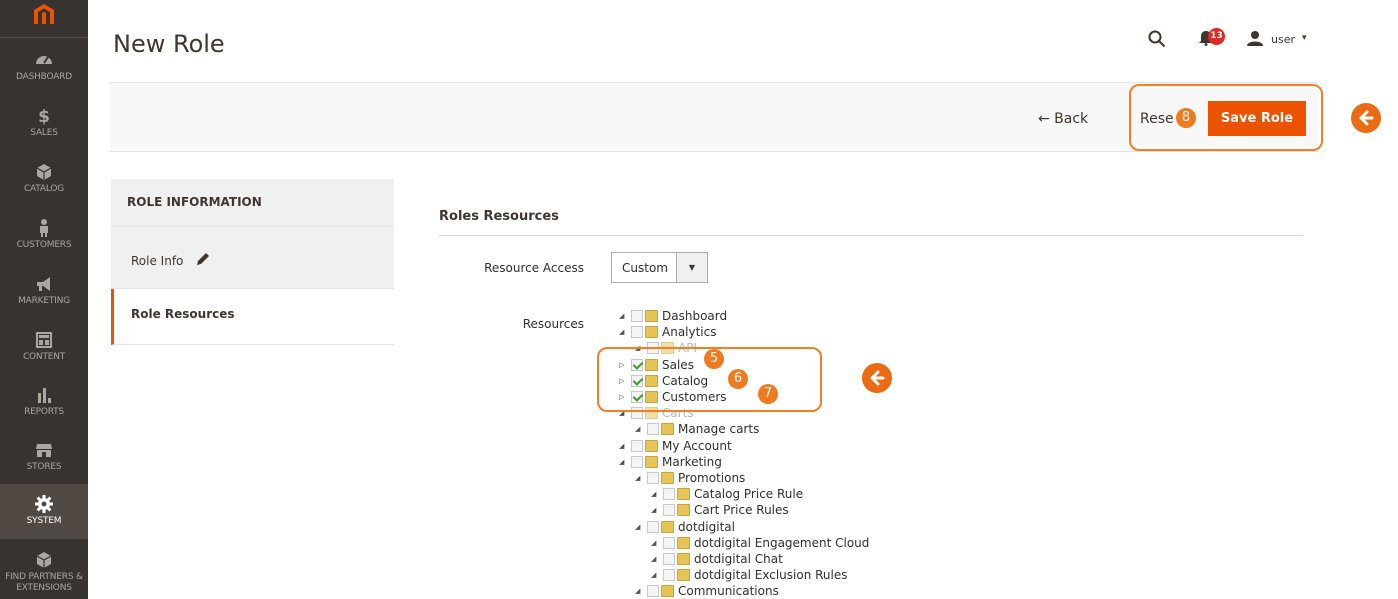  Describe the element at coordinates (659, 267) in the screenshot. I see `resource-access-select: Custom ▼` at that location.